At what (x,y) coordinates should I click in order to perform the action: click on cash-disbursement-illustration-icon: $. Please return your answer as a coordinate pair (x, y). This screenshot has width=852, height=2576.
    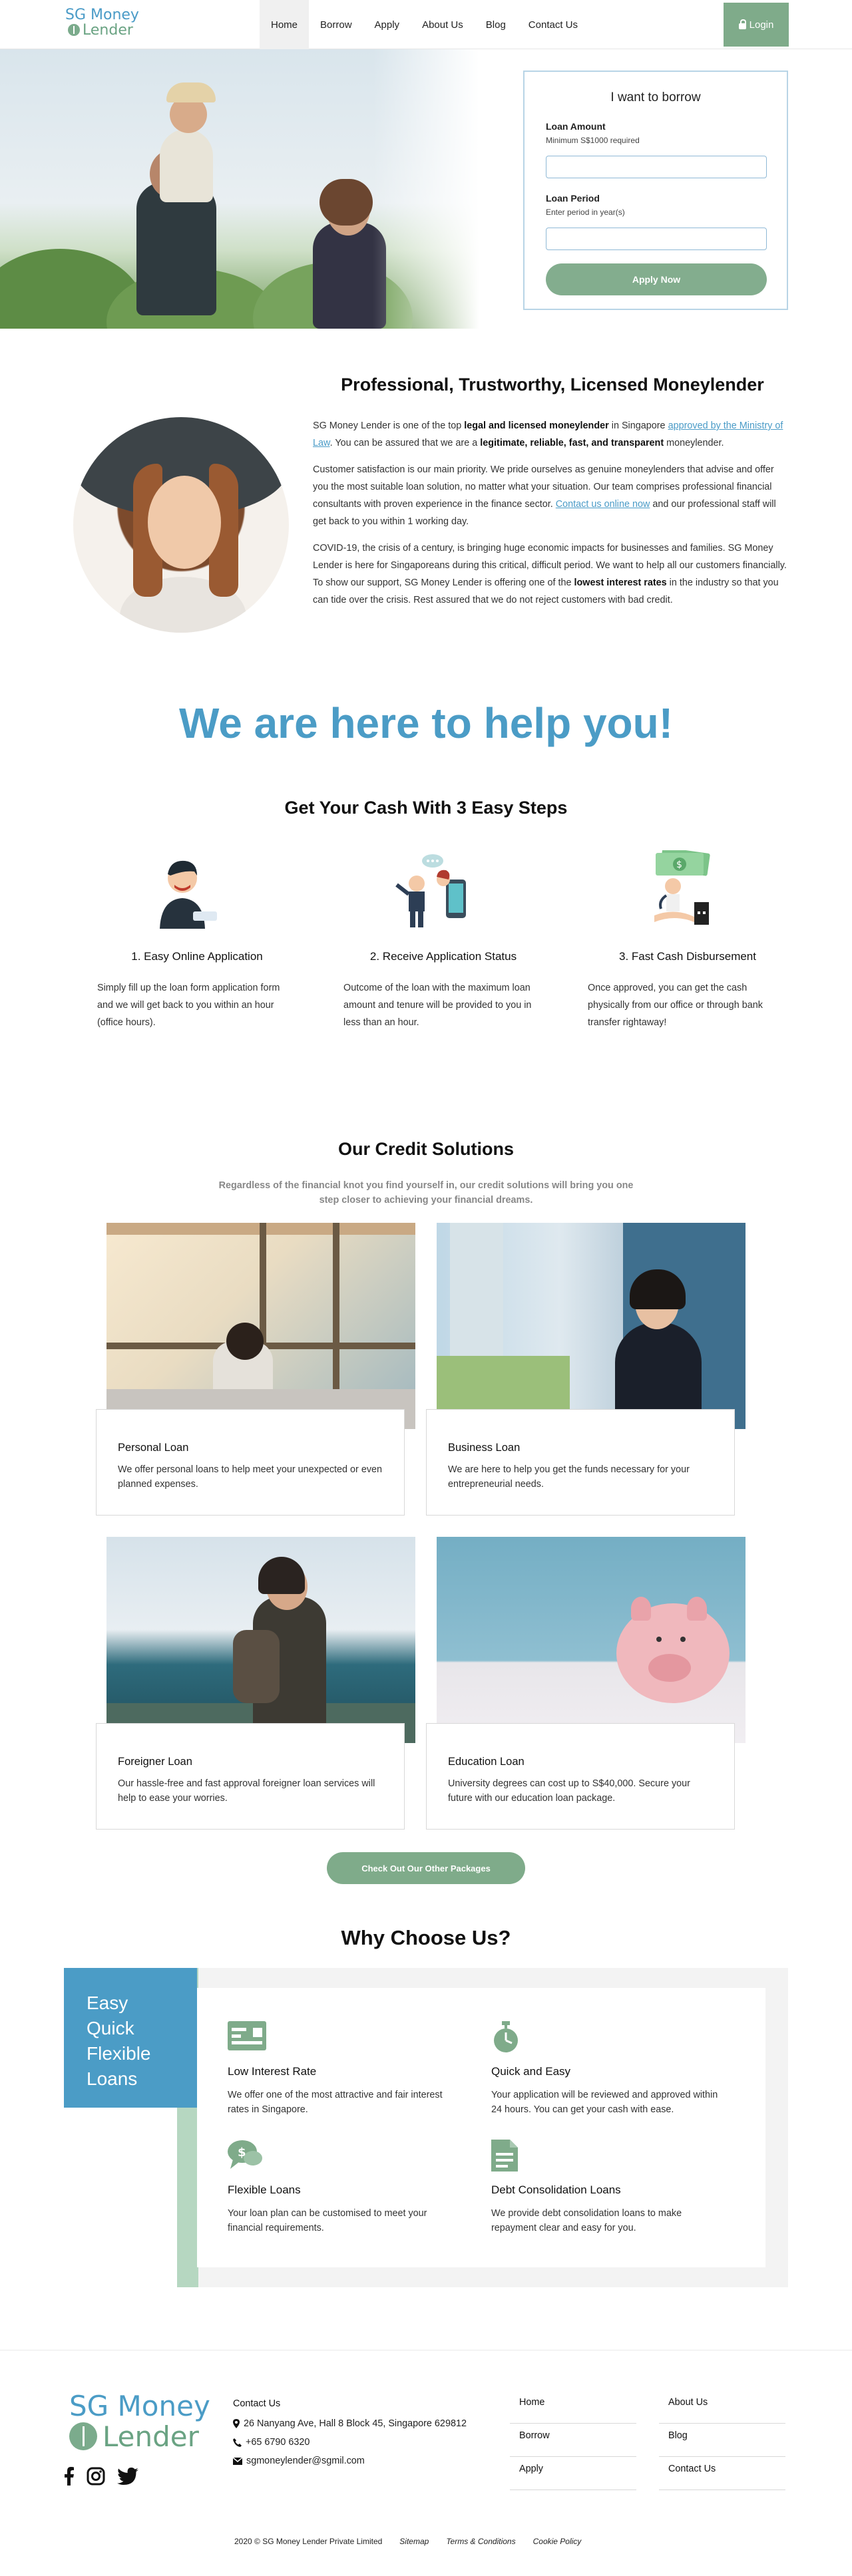
    Looking at the image, I should click on (674, 888).